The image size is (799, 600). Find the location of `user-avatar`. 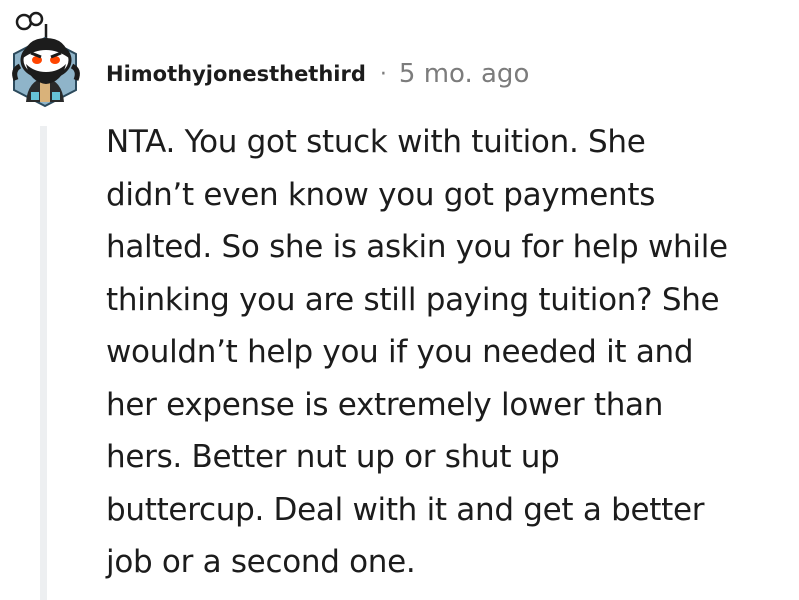

user-avatar is located at coordinates (45, 60).